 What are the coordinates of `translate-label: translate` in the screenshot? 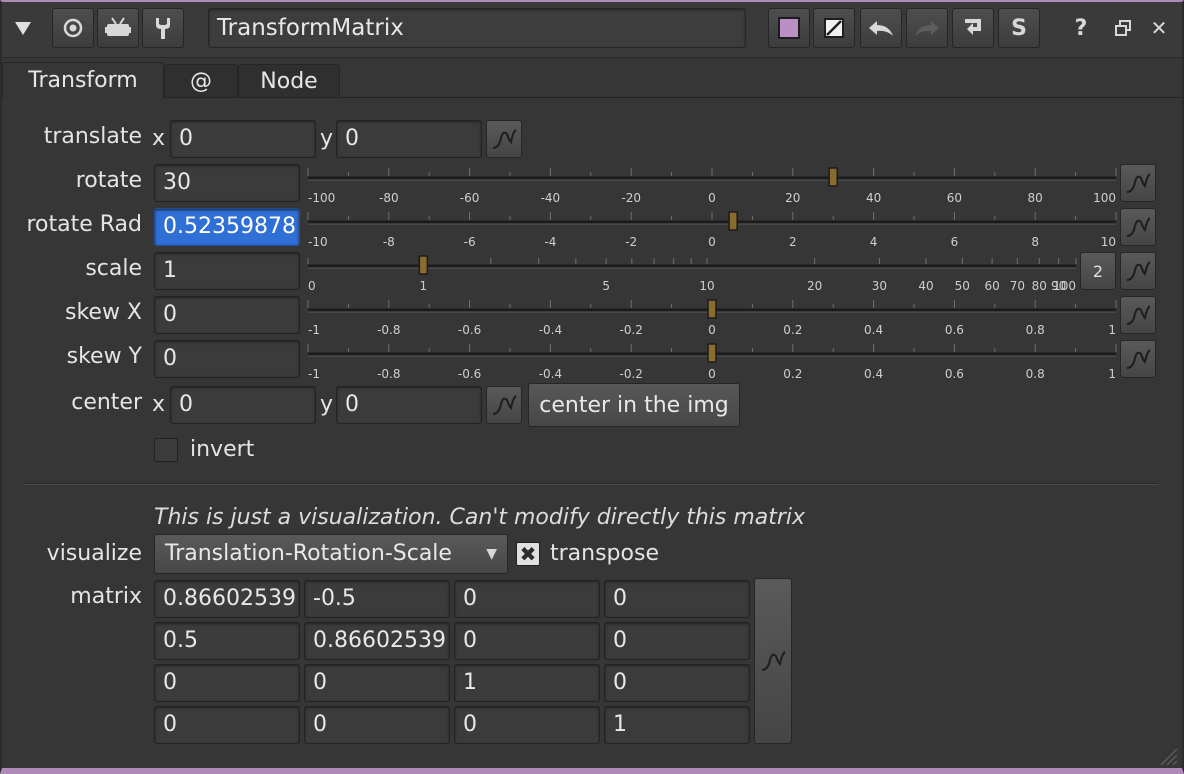 It's located at (92, 136).